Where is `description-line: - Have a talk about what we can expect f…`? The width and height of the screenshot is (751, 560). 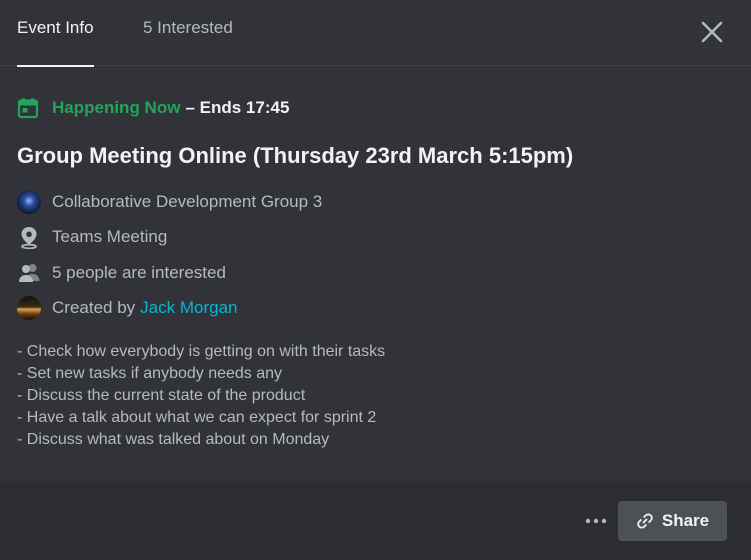
description-line: - Have a talk about what we can expect f… is located at coordinates (197, 417).